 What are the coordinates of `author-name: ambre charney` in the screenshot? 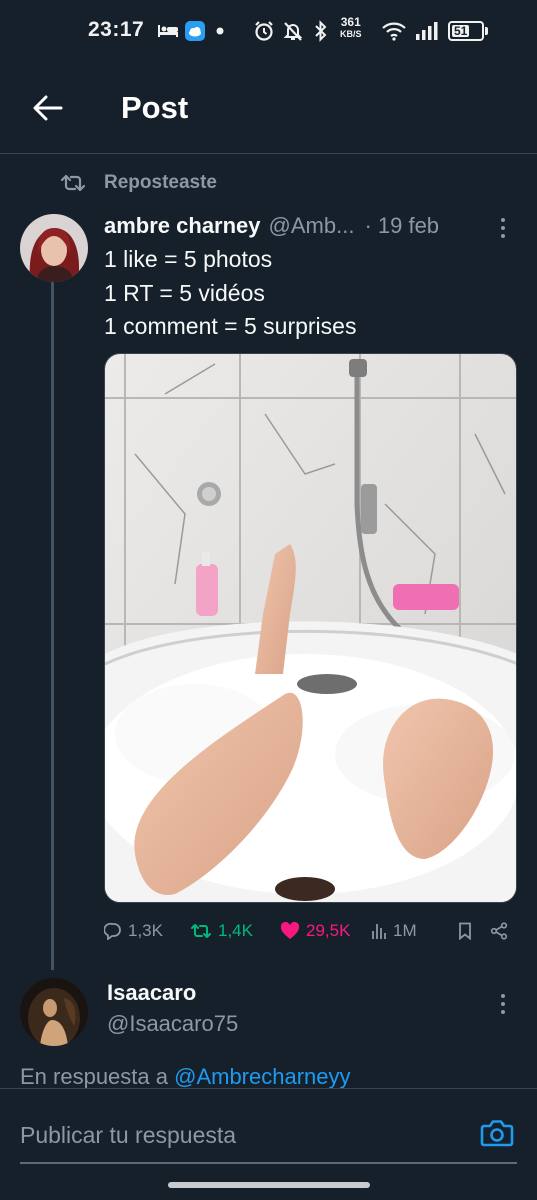 It's located at (182, 226).